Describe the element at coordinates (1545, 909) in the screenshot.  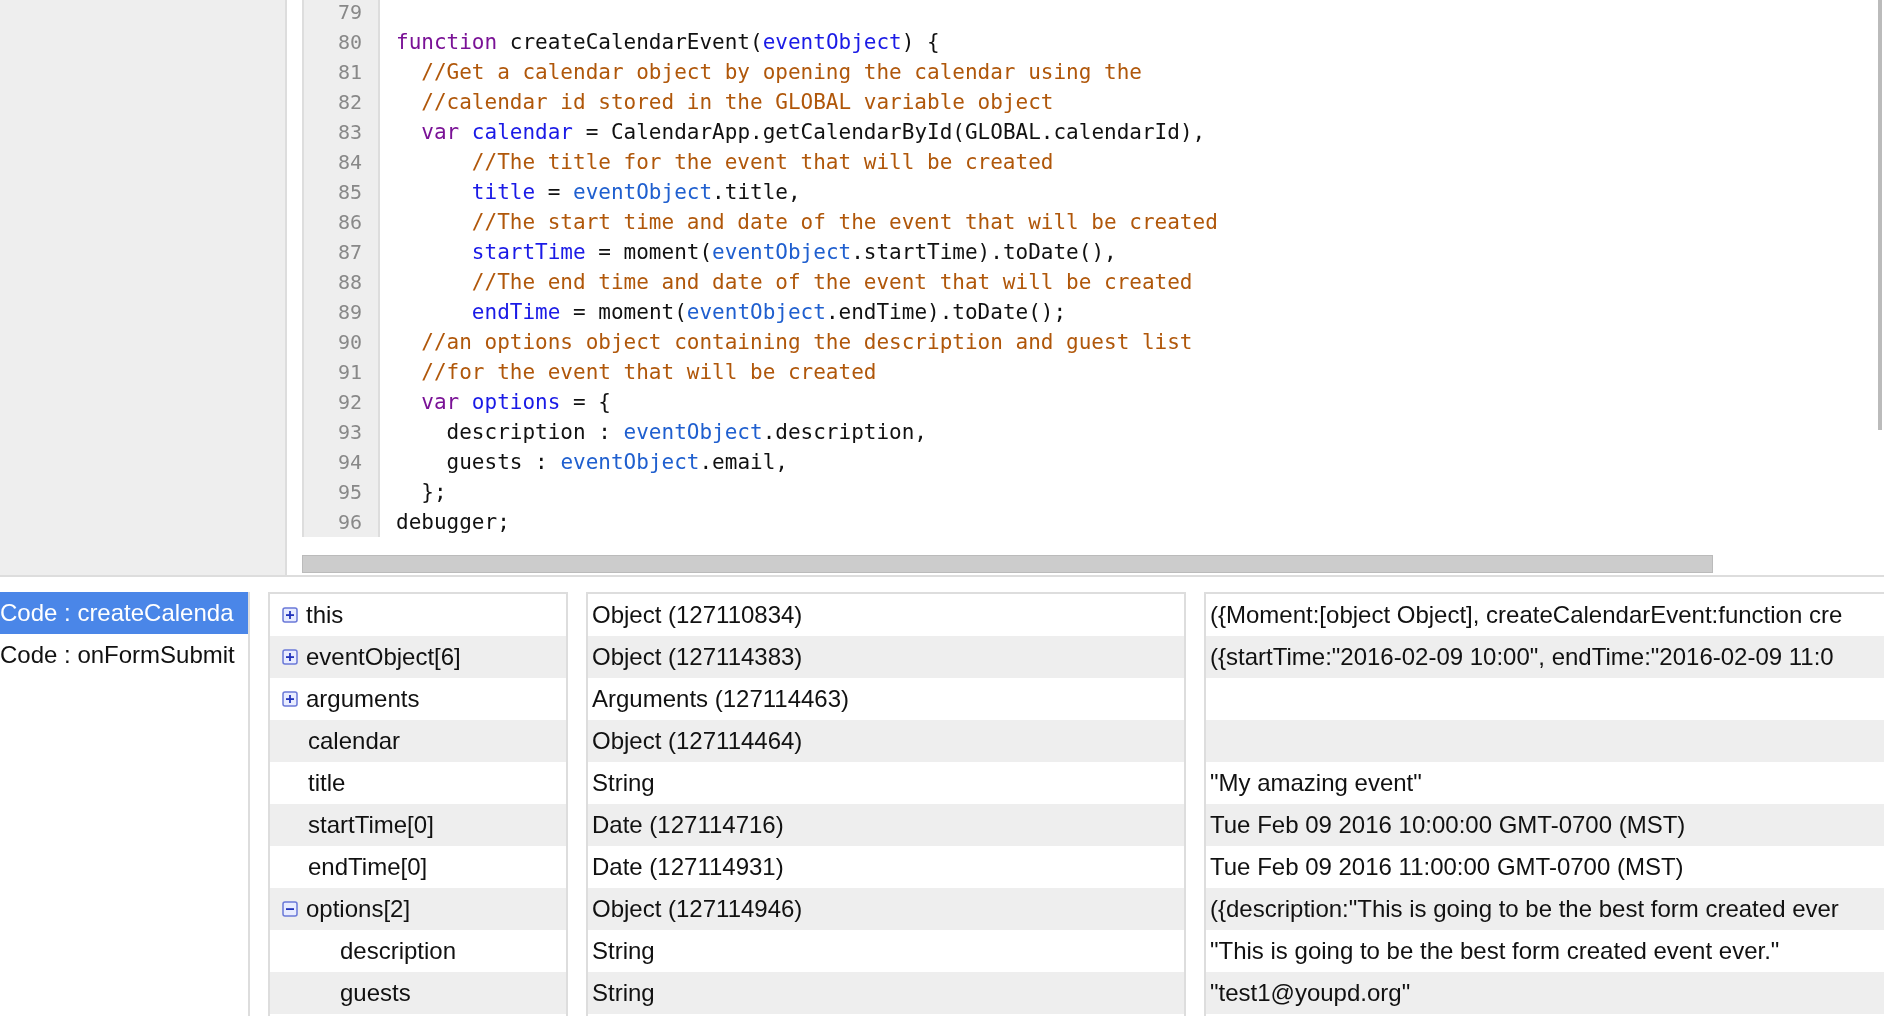
I see `table-cell: ({description:"This is going to be the best form created ever` at that location.